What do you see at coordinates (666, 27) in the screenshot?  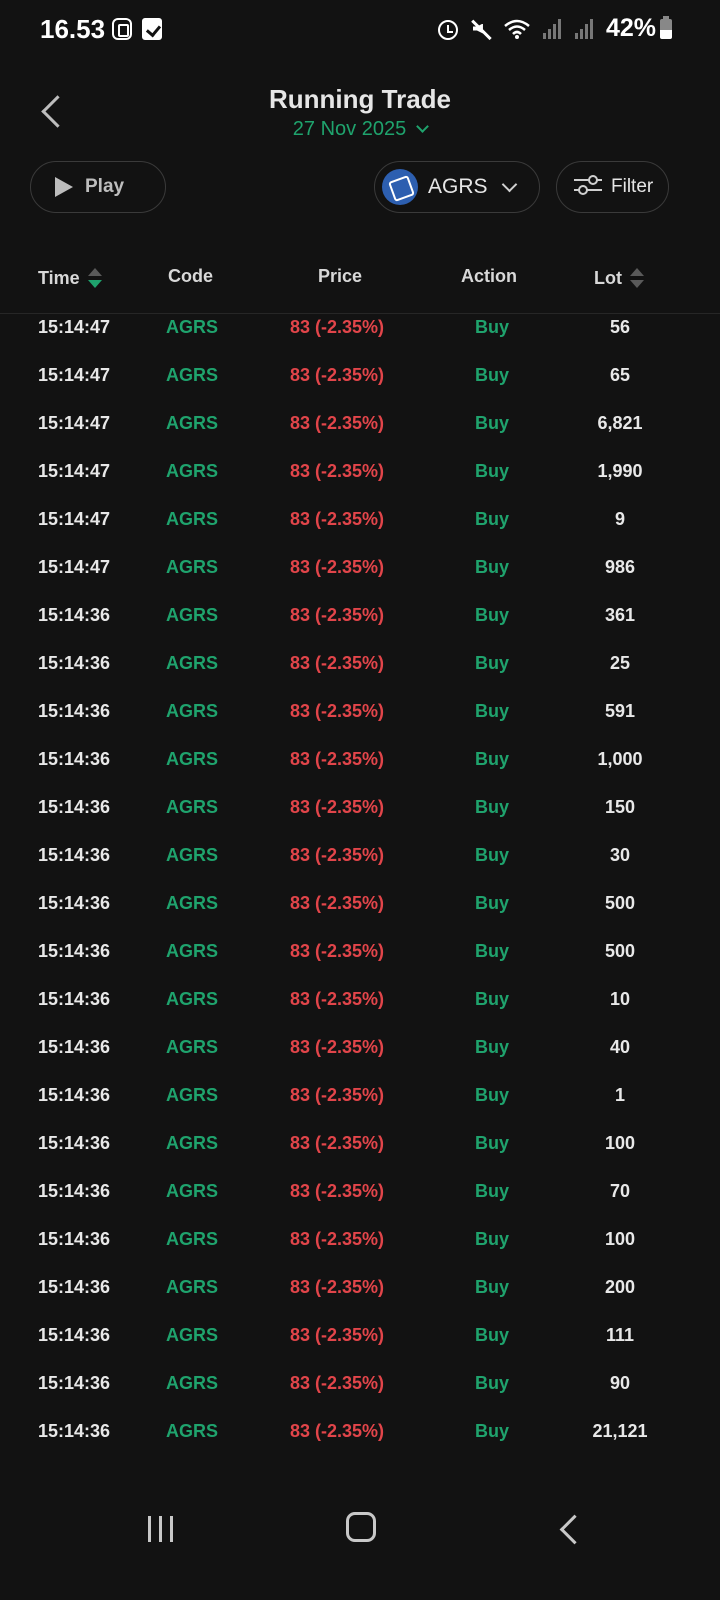 I see `battery-icon` at bounding box center [666, 27].